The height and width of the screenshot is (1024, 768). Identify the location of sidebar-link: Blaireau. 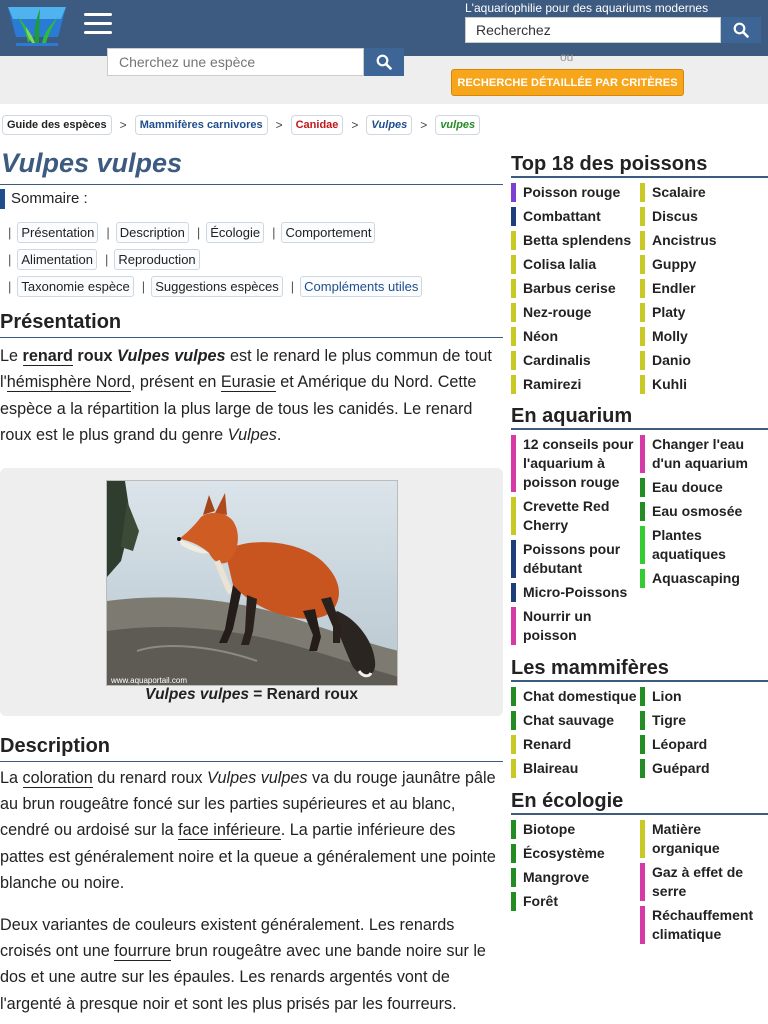
(575, 768).